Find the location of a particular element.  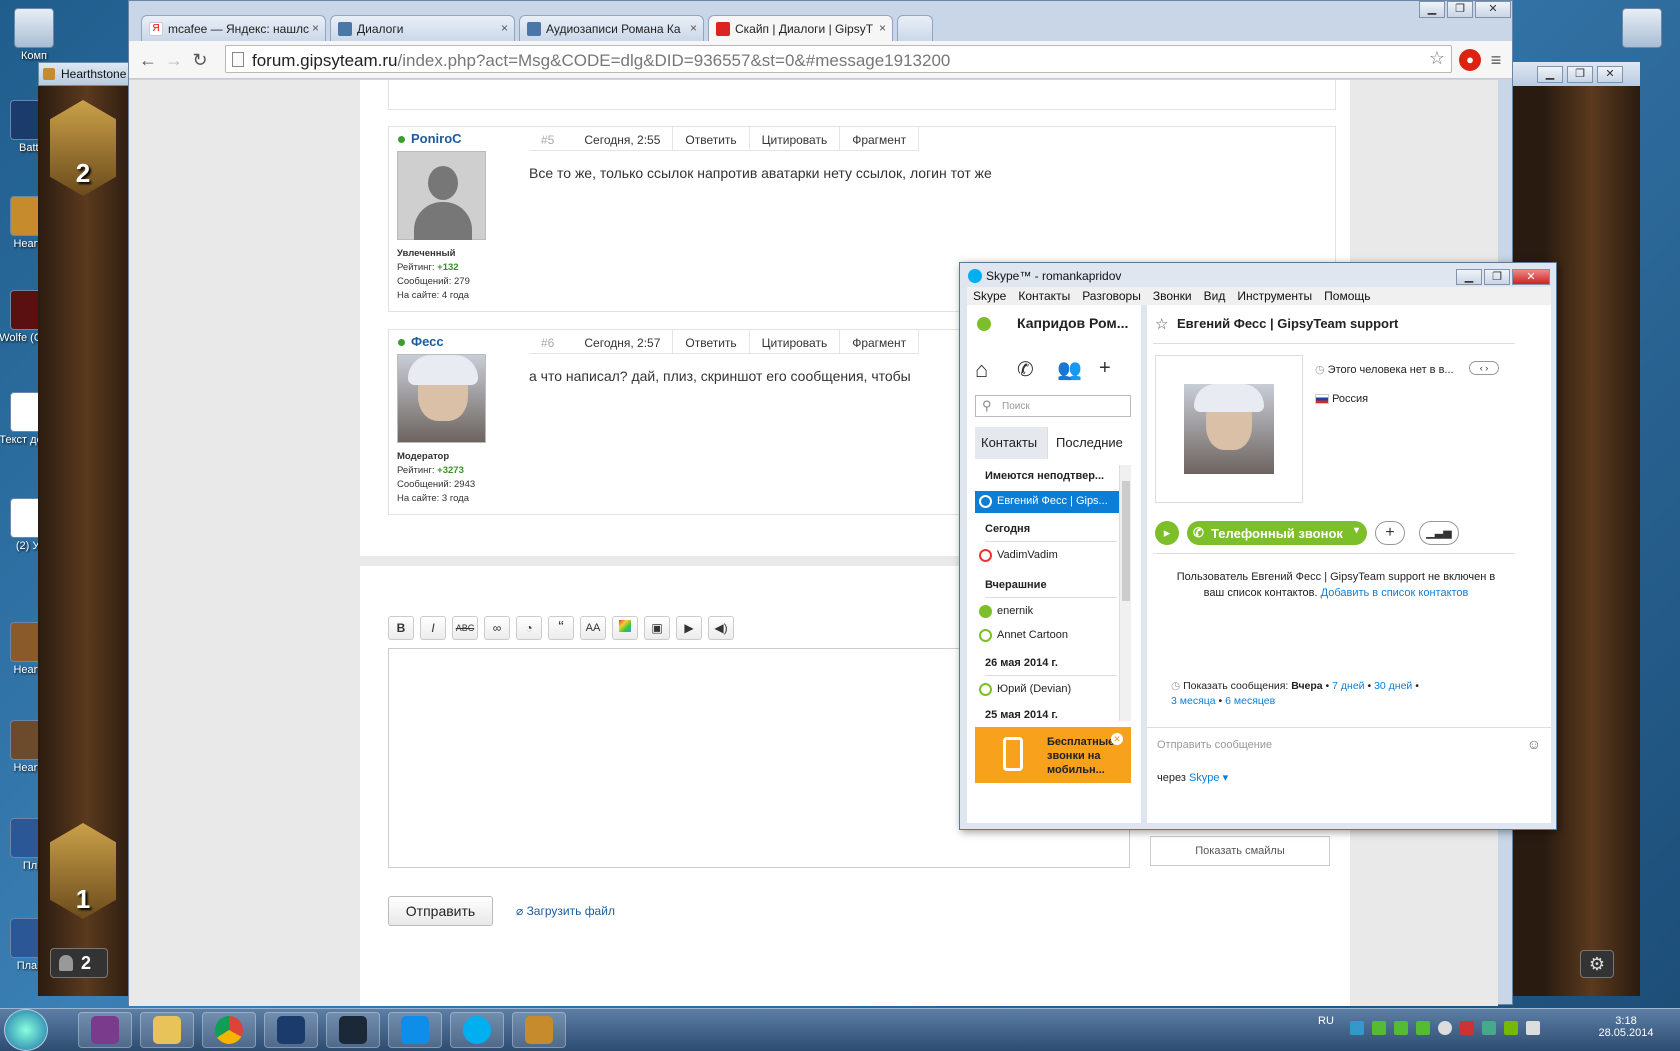

tab-dialogs: Диалоги × is located at coordinates (422, 28).